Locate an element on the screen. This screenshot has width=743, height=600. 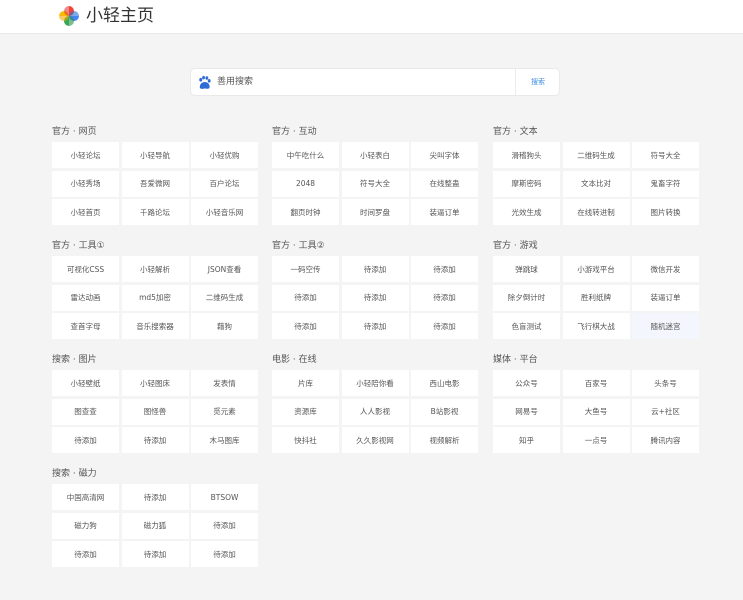
link-tile: 尖叫字体 is located at coordinates (444, 155).